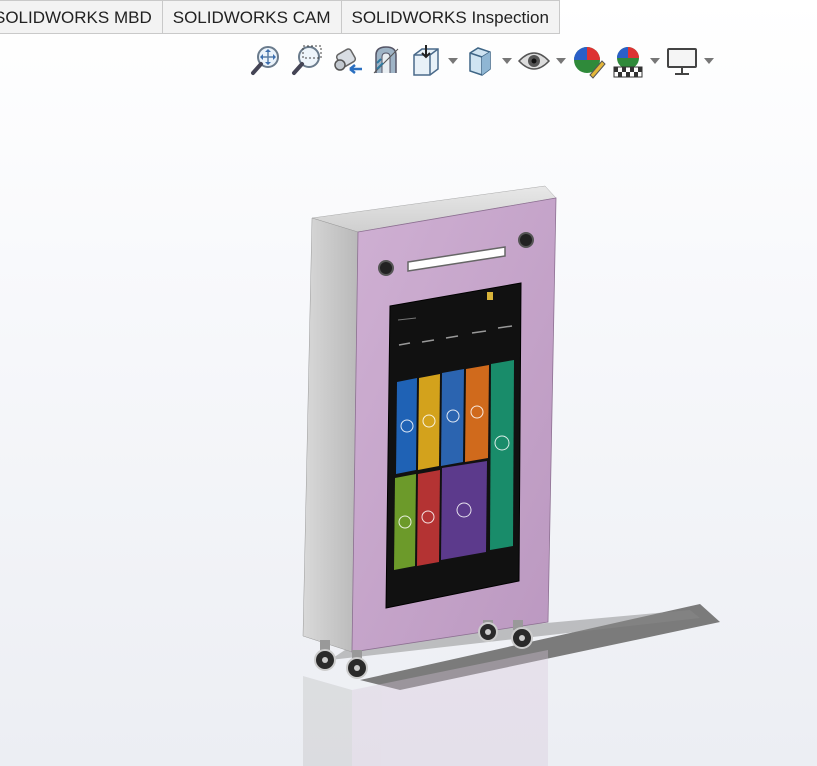  I want to click on view-orientation-dropdown-icon, so click(453, 61).